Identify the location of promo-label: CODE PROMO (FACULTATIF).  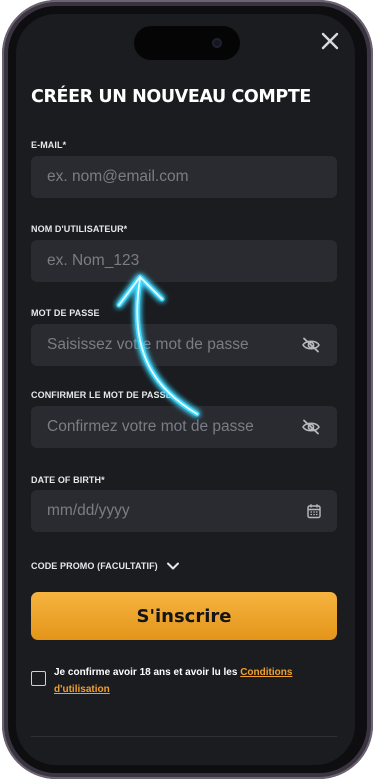
(94, 566).